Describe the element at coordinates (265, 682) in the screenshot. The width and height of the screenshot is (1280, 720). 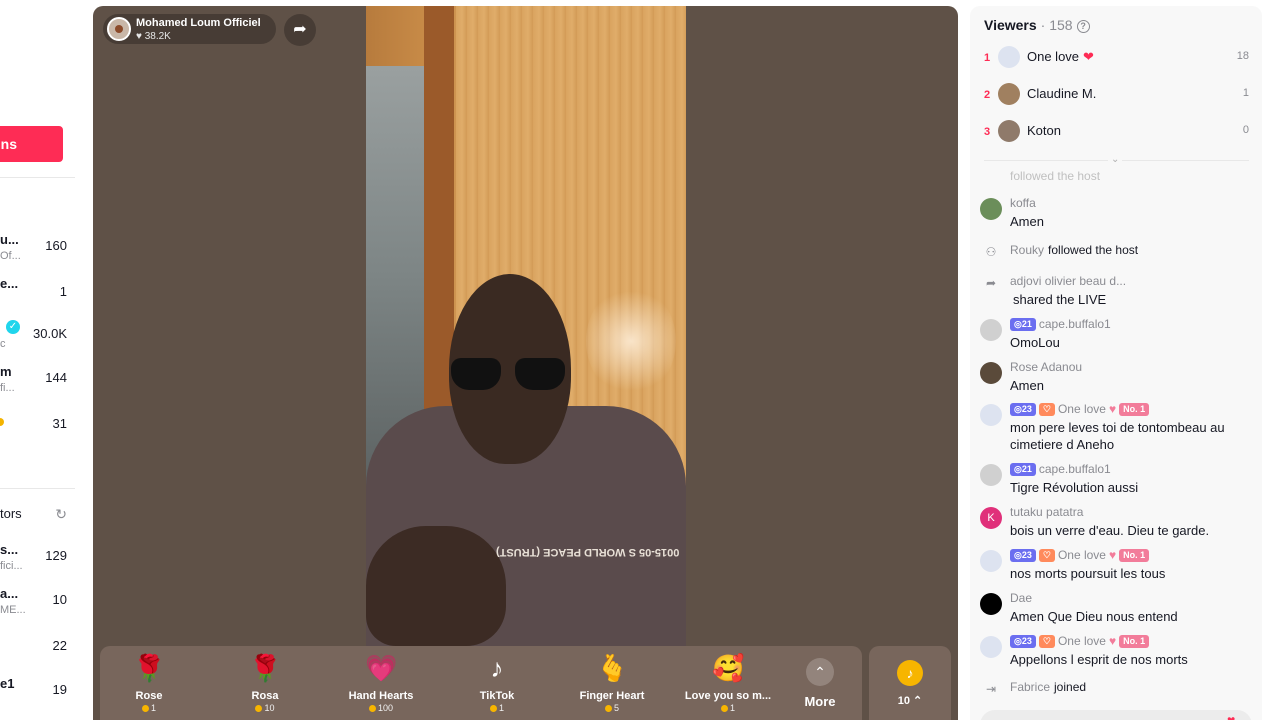
I see `gift-rosa: 🌹 Rosa 10` at that location.